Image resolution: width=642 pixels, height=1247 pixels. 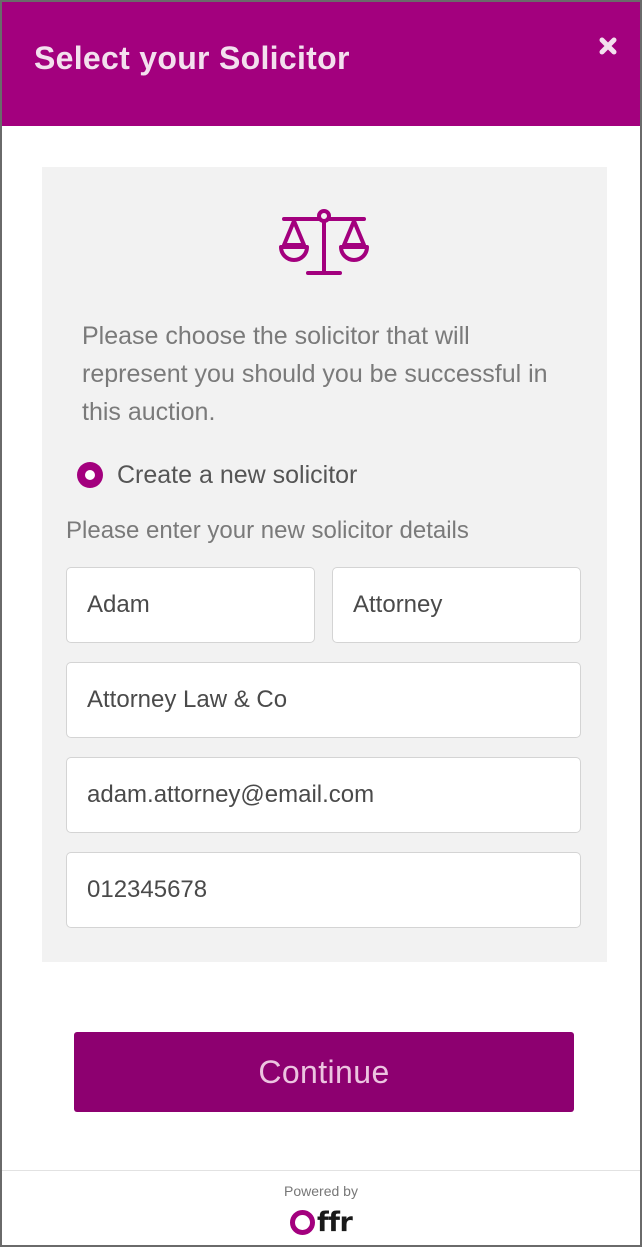 What do you see at coordinates (456, 605) in the screenshot?
I see `last-name-field` at bounding box center [456, 605].